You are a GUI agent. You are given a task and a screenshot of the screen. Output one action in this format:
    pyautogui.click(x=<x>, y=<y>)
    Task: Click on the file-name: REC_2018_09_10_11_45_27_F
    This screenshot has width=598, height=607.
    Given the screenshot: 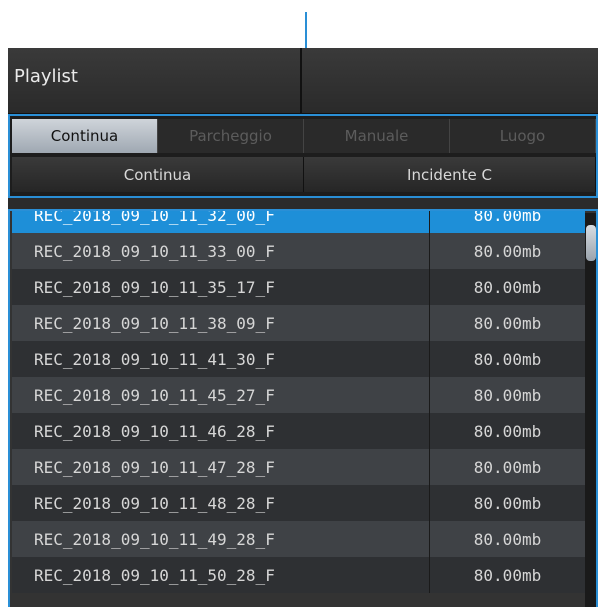 What is the action you would take?
    pyautogui.click(x=221, y=395)
    